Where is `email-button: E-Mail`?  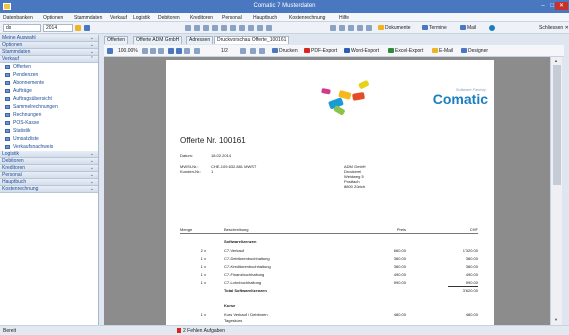
email-button: E-Mail is located at coordinates (442, 51).